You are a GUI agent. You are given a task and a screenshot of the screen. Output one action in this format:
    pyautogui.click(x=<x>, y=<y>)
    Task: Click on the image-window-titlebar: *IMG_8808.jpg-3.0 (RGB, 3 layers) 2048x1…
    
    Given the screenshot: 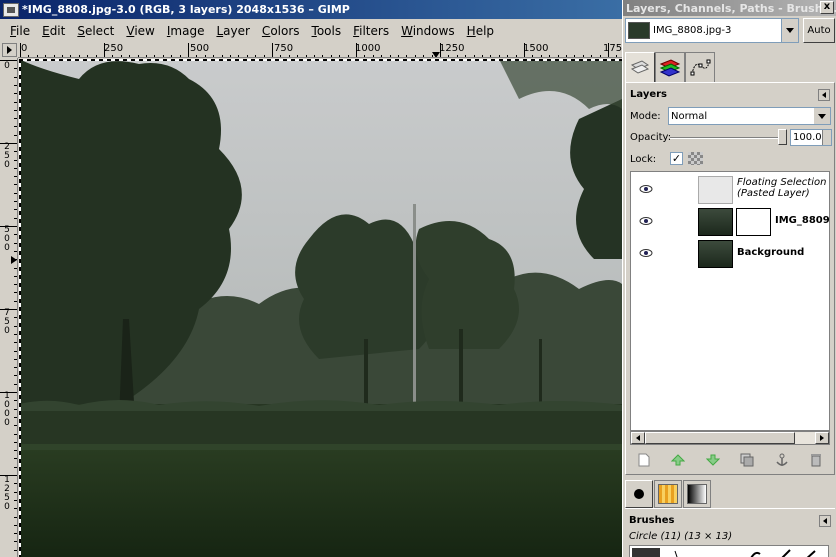 What is the action you would take?
    pyautogui.click(x=311, y=9)
    